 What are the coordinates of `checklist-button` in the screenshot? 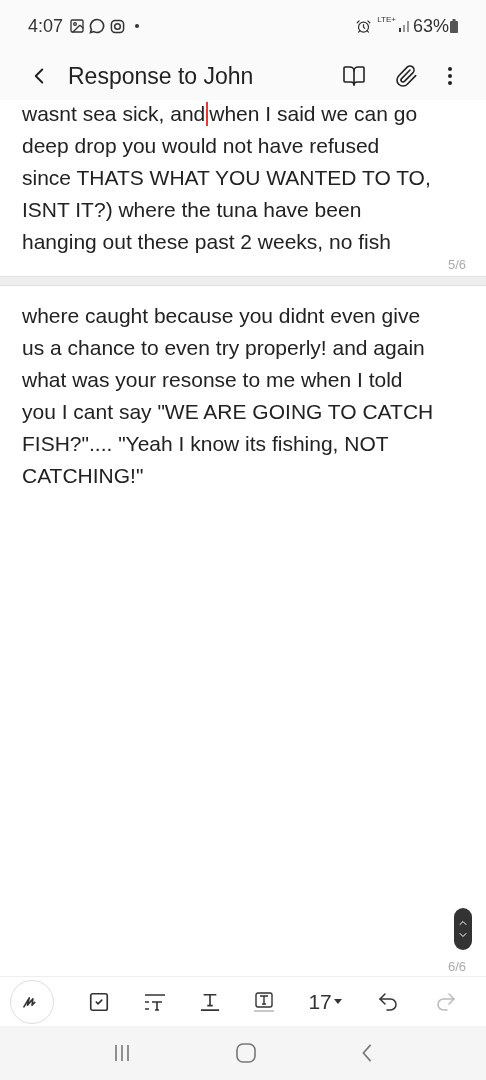 It's located at (99, 1001).